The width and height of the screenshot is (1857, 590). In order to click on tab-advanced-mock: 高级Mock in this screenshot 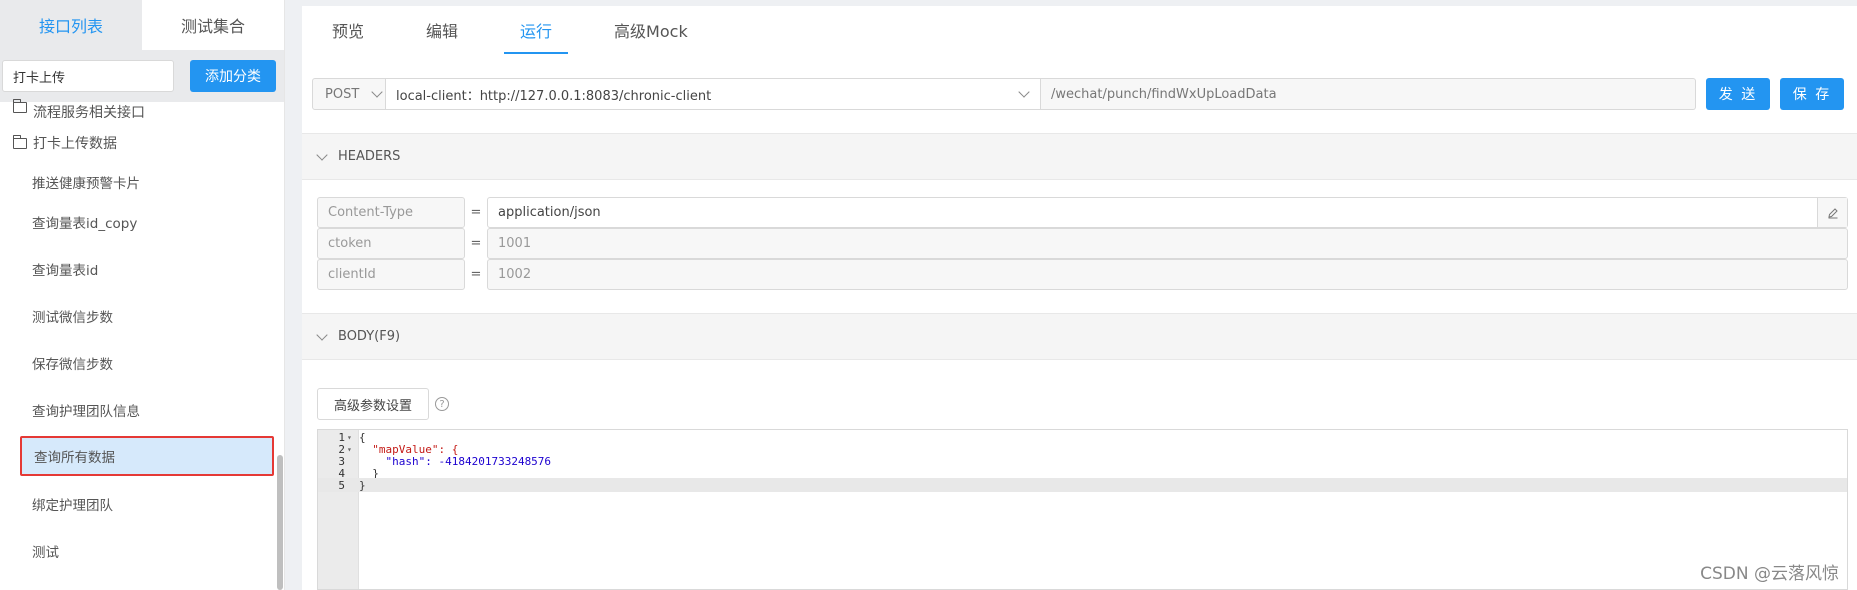, I will do `click(651, 30)`.